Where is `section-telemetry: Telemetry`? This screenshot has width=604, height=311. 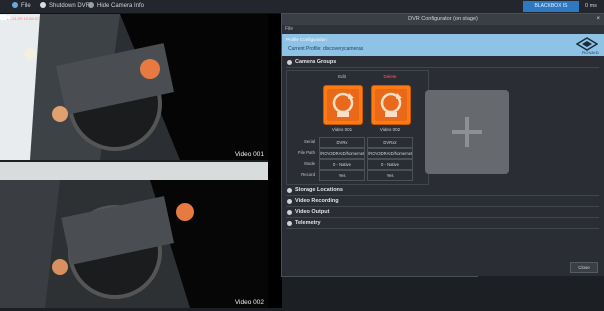
section-telemetry: Telemetry is located at coordinates (442, 224).